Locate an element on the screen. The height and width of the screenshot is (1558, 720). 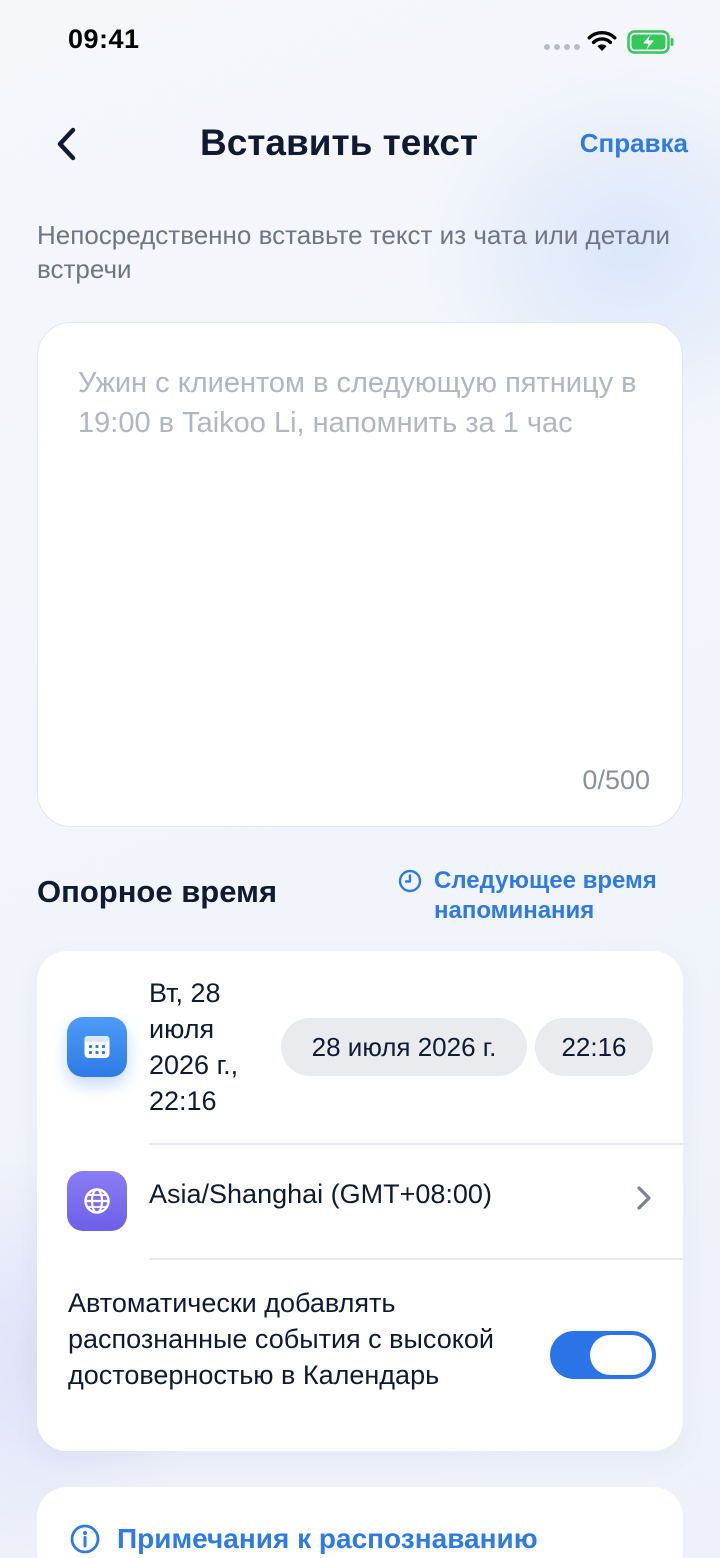
cellular-signal-icon is located at coordinates (562, 47).